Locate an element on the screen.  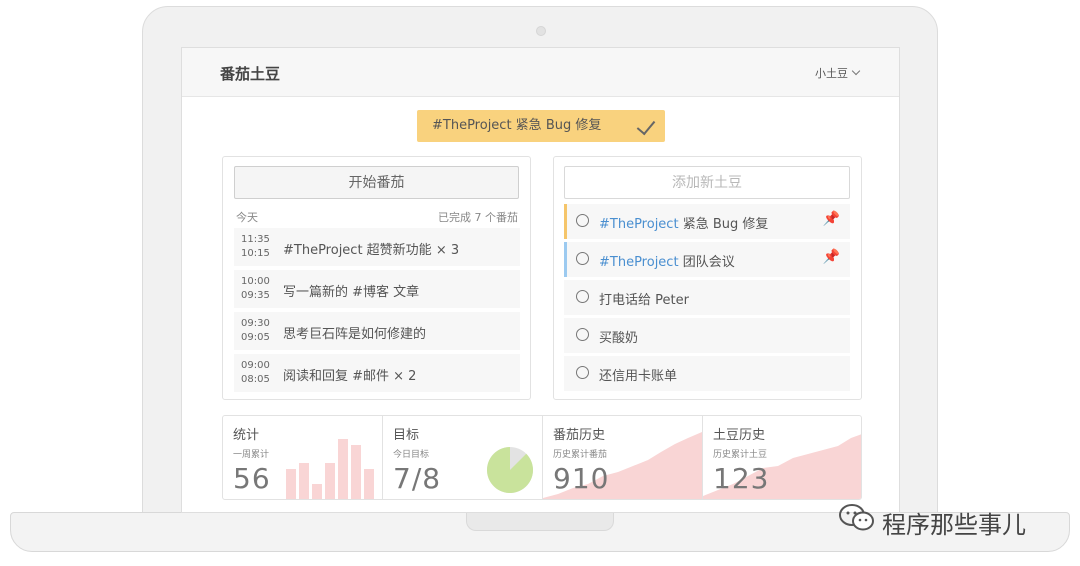
stat-subtitle: 今日目标 is located at coordinates (411, 455).